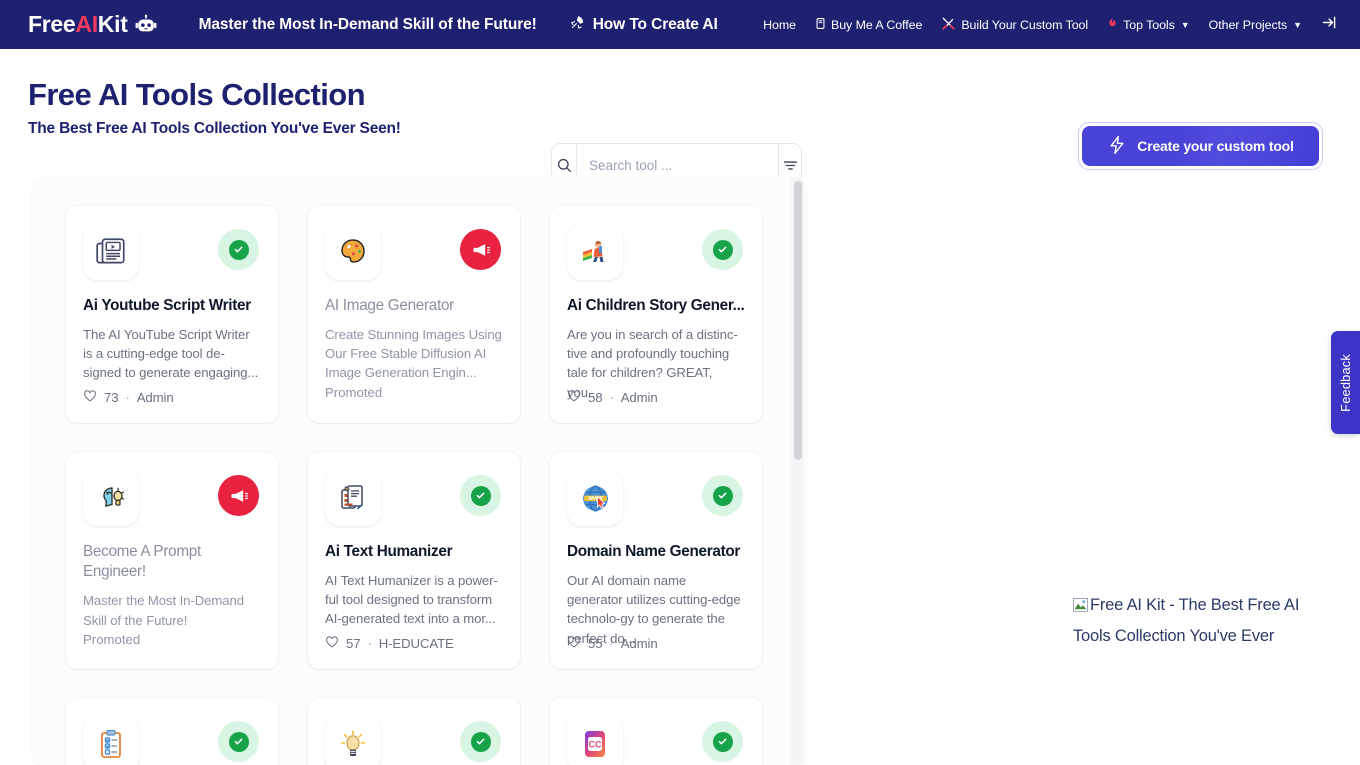 The width and height of the screenshot is (1360, 765). I want to click on create-custom-tool-button-wrapper: Create your custom tool, so click(1200, 146).